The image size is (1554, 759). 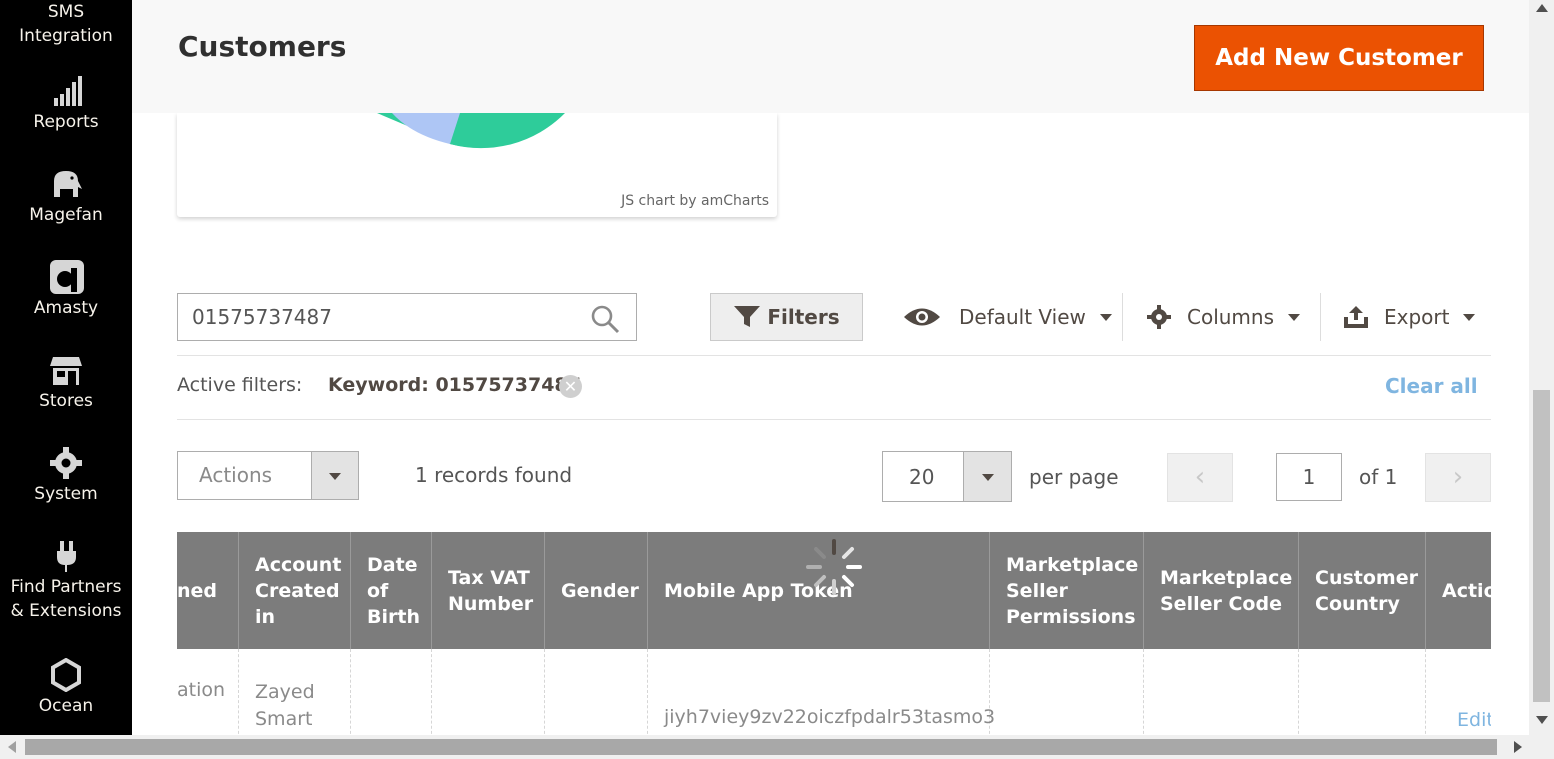 What do you see at coordinates (596, 692) in the screenshot?
I see `table-cell-gender` at bounding box center [596, 692].